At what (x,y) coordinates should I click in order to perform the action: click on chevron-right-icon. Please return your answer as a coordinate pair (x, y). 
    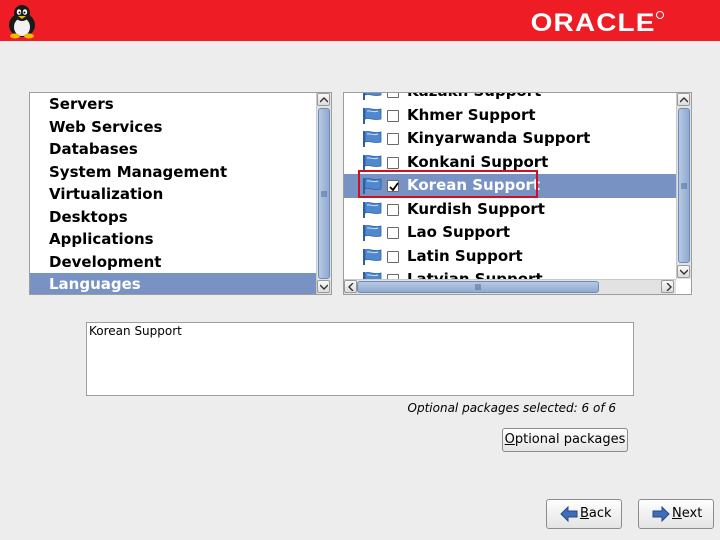
    Looking at the image, I should click on (669, 287).